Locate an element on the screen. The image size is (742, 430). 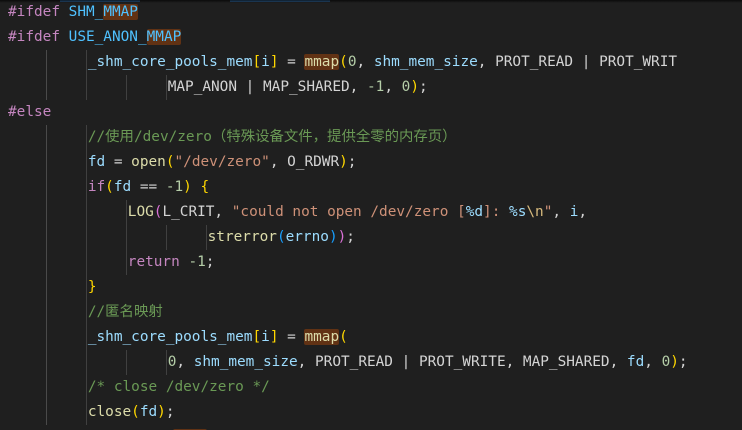
code-line: if(fd == -1) { is located at coordinates (148, 187).